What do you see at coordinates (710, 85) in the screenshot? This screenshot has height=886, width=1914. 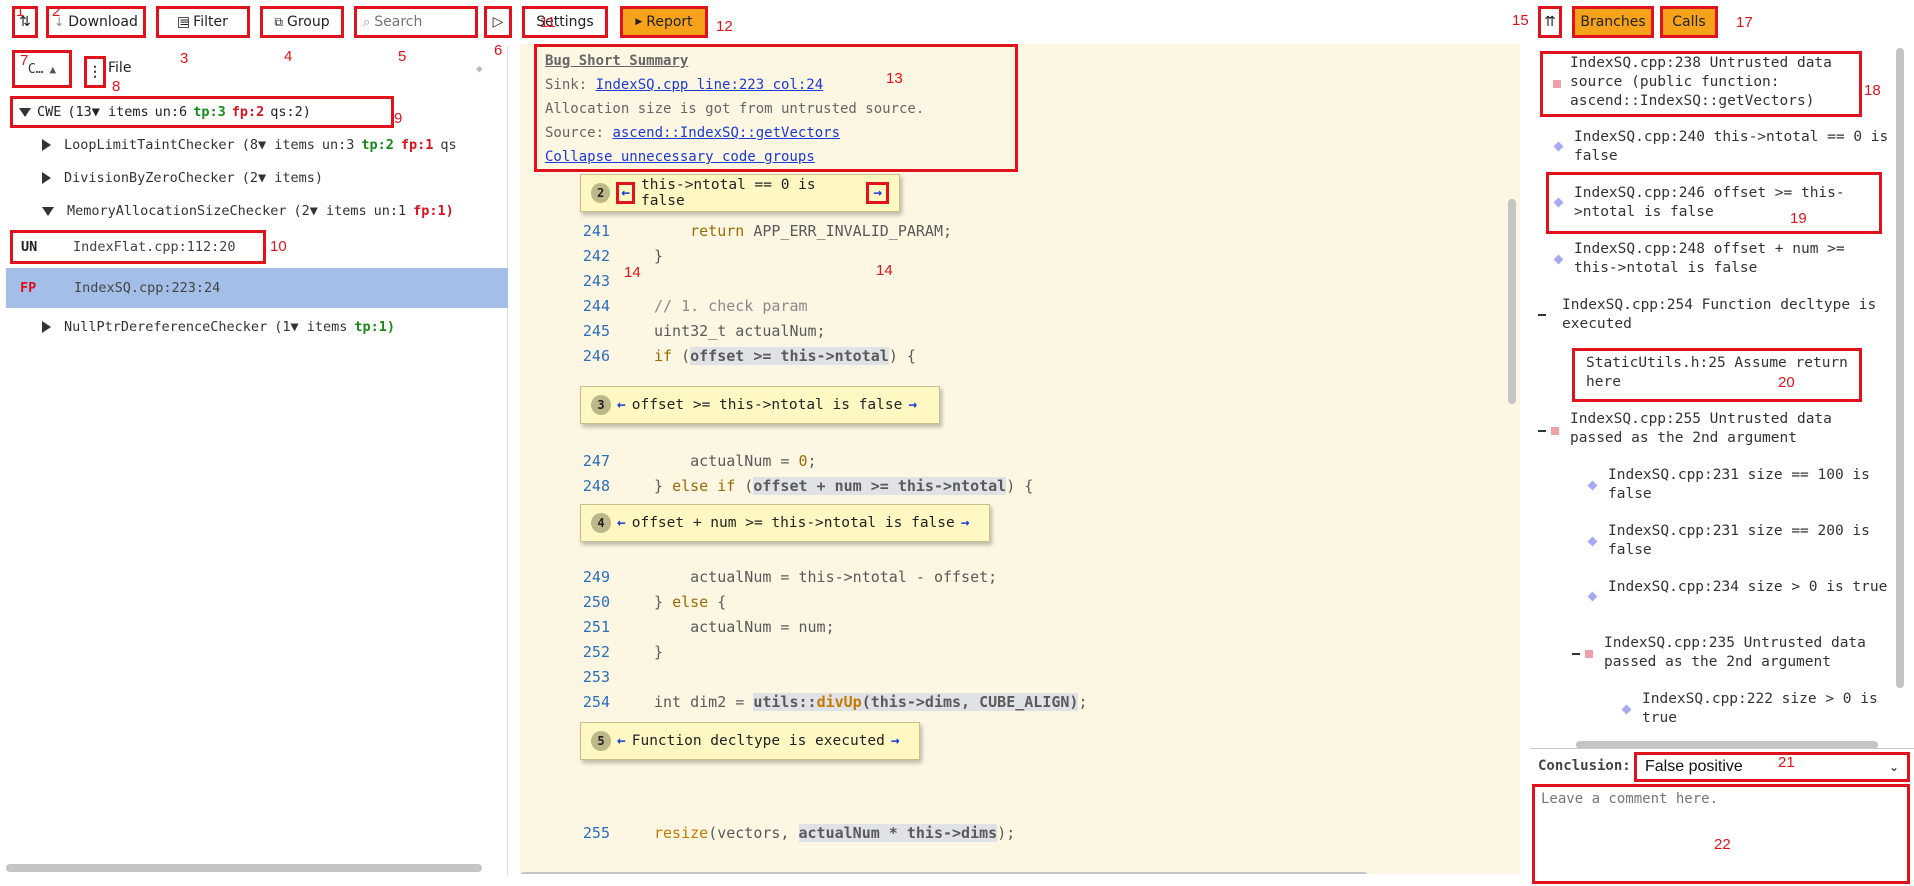 I see `sink-link: IndexSQ.cpp line:223 col:24` at bounding box center [710, 85].